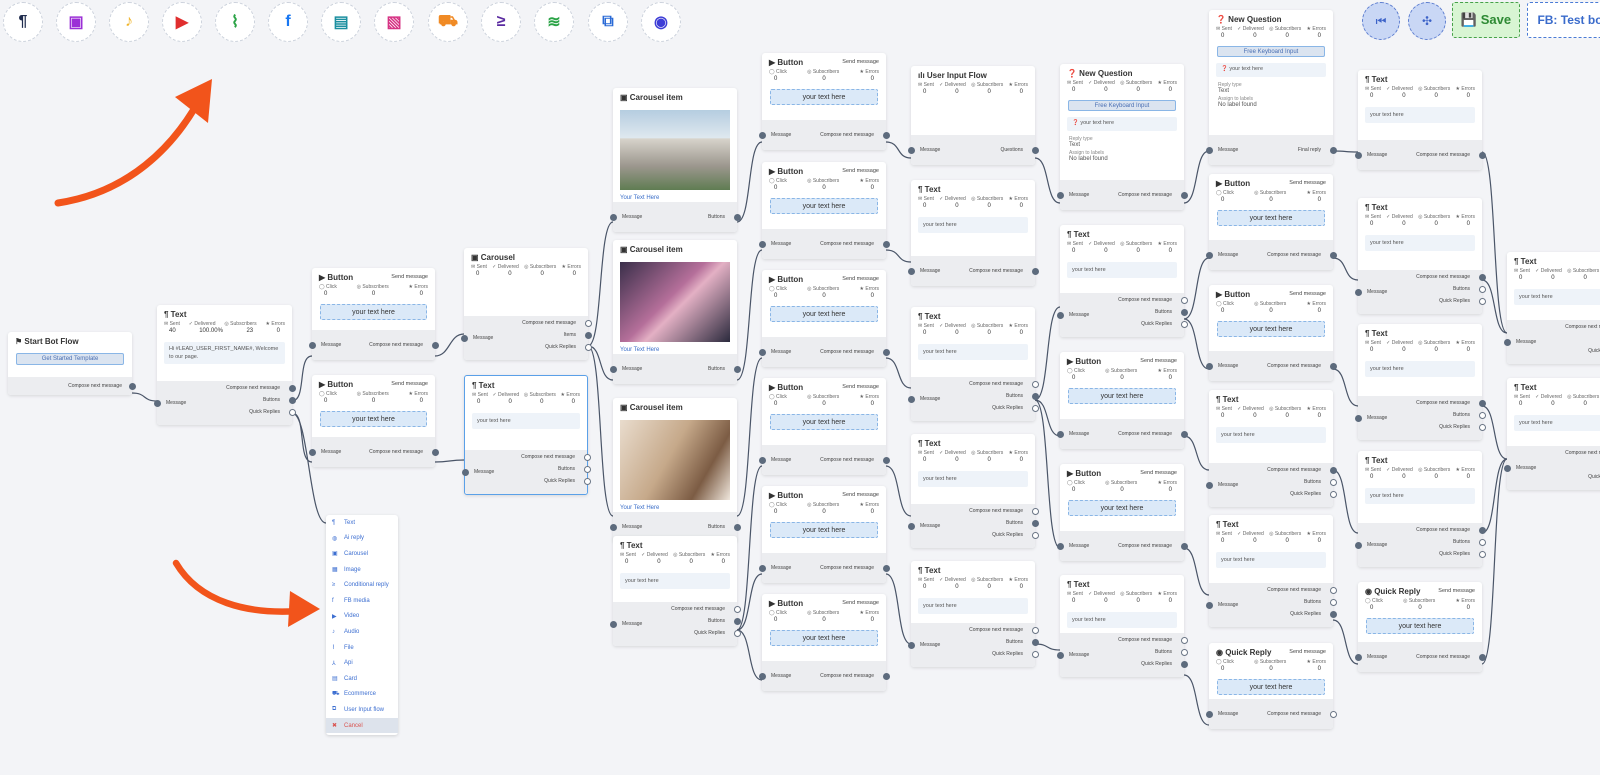  What do you see at coordinates (235, 22) in the screenshot?
I see `toolbar-button: ⌇` at bounding box center [235, 22].